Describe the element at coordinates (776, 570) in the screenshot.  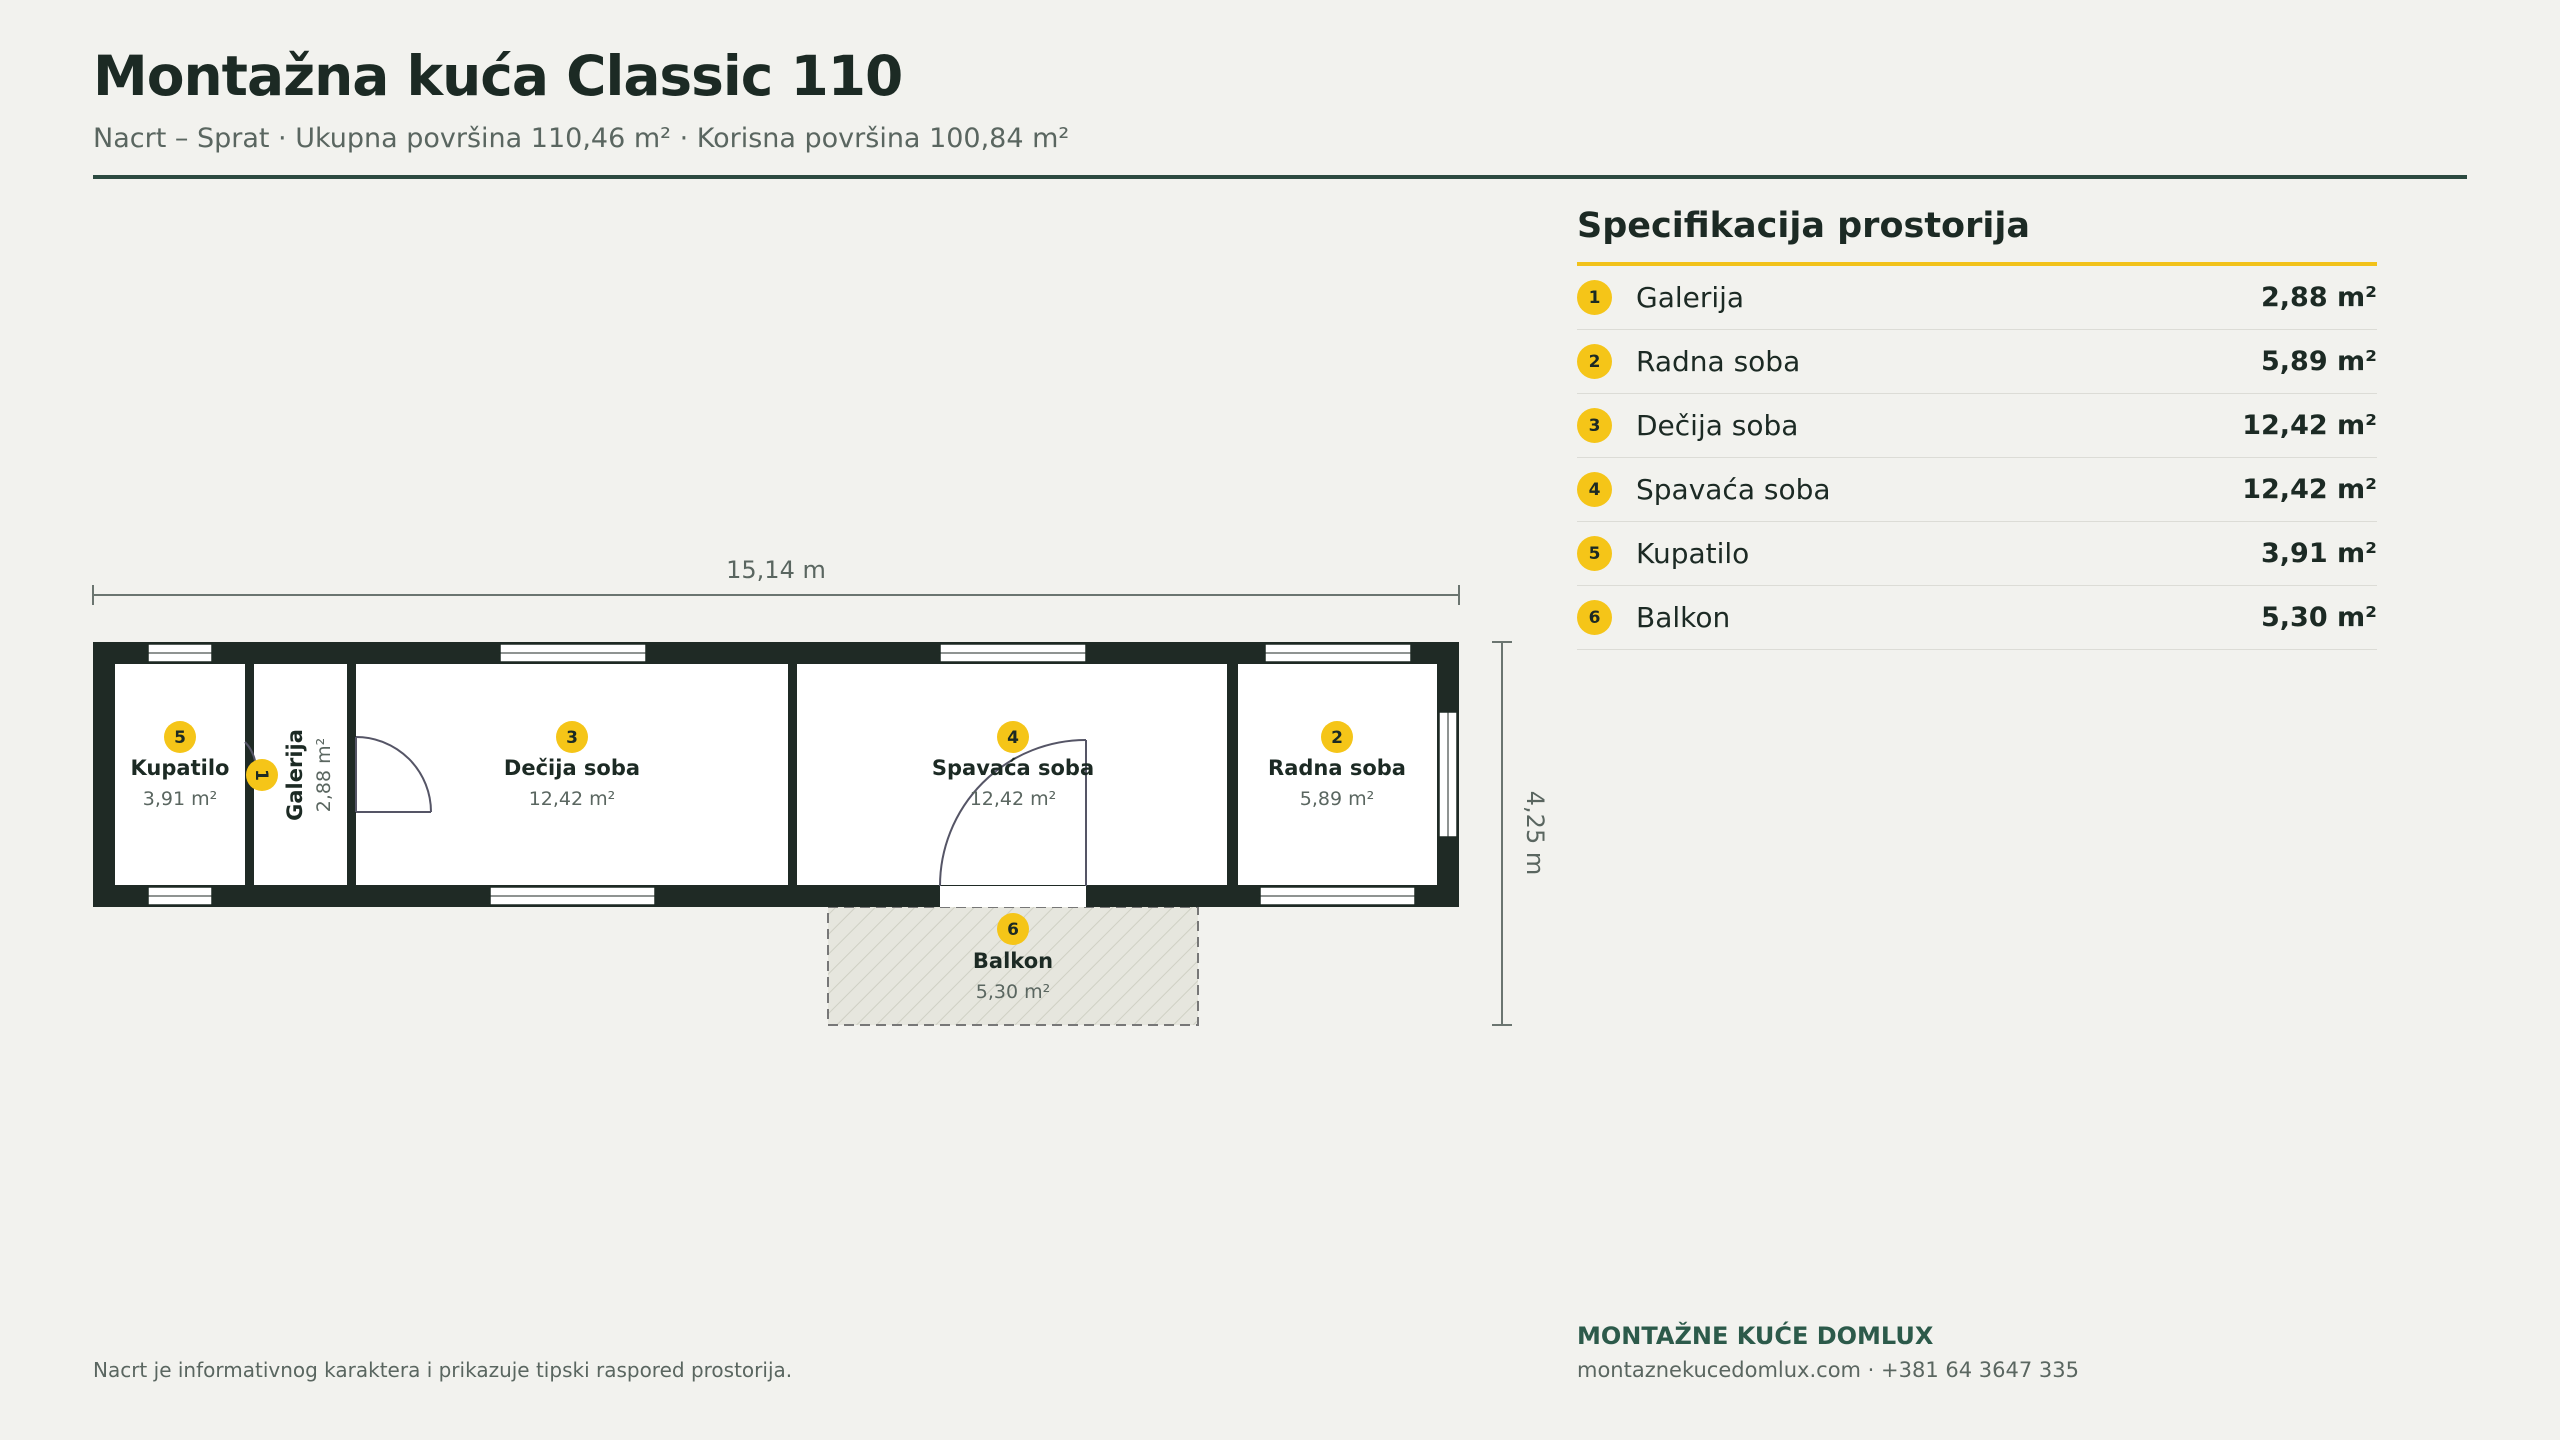
I see `width-dimension-label: 15,14 m` at that location.